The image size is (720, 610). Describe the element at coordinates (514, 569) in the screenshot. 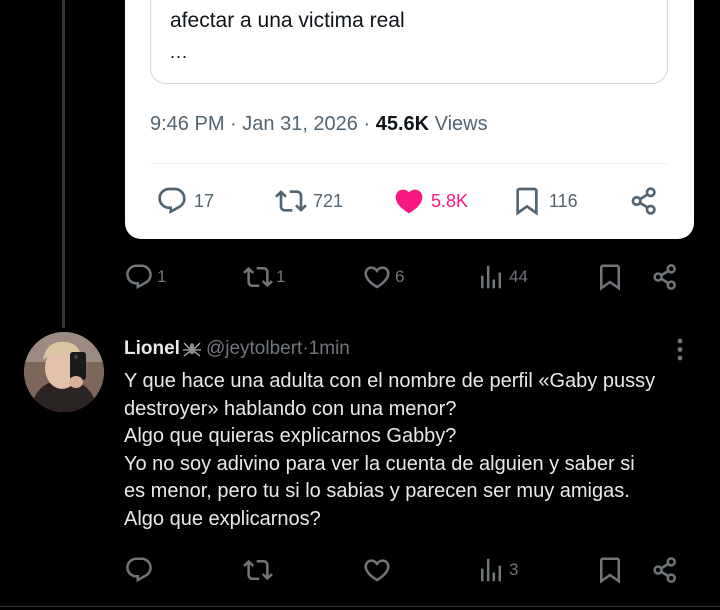

I see `views-count: 3` at that location.